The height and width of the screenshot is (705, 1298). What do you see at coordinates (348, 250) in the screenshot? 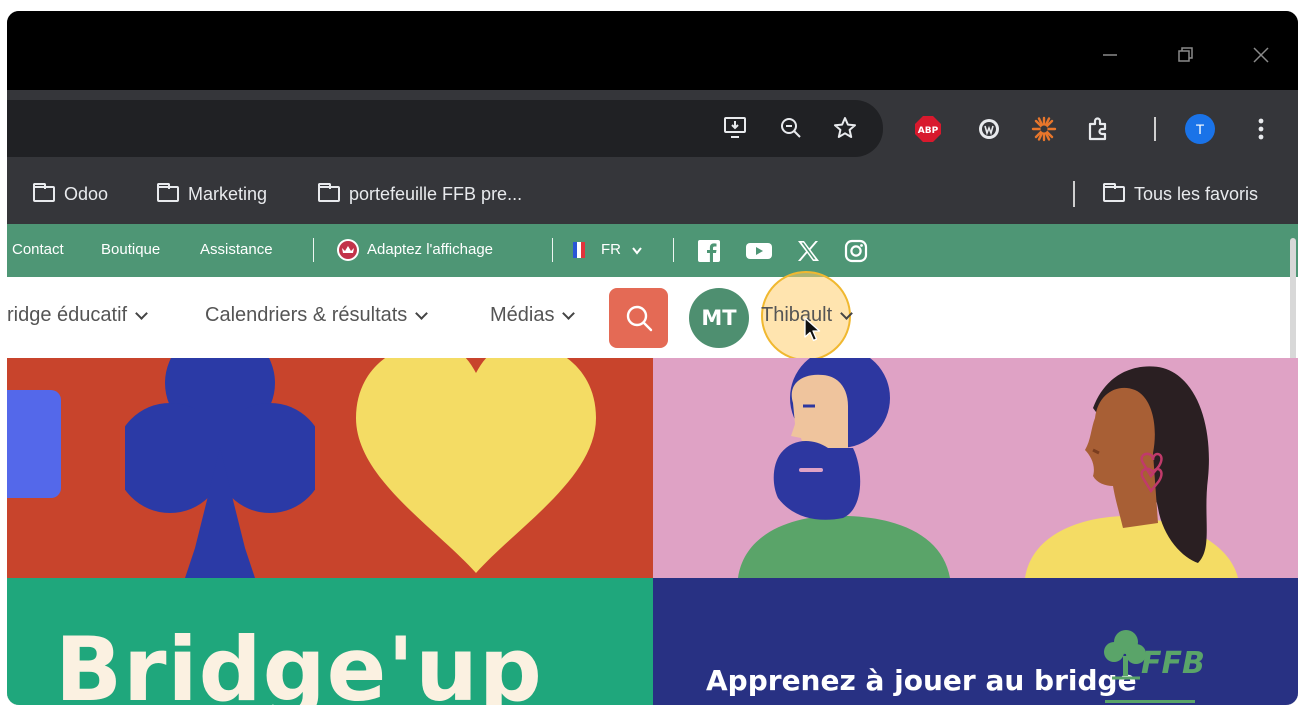
I see `display-settings-icon` at bounding box center [348, 250].